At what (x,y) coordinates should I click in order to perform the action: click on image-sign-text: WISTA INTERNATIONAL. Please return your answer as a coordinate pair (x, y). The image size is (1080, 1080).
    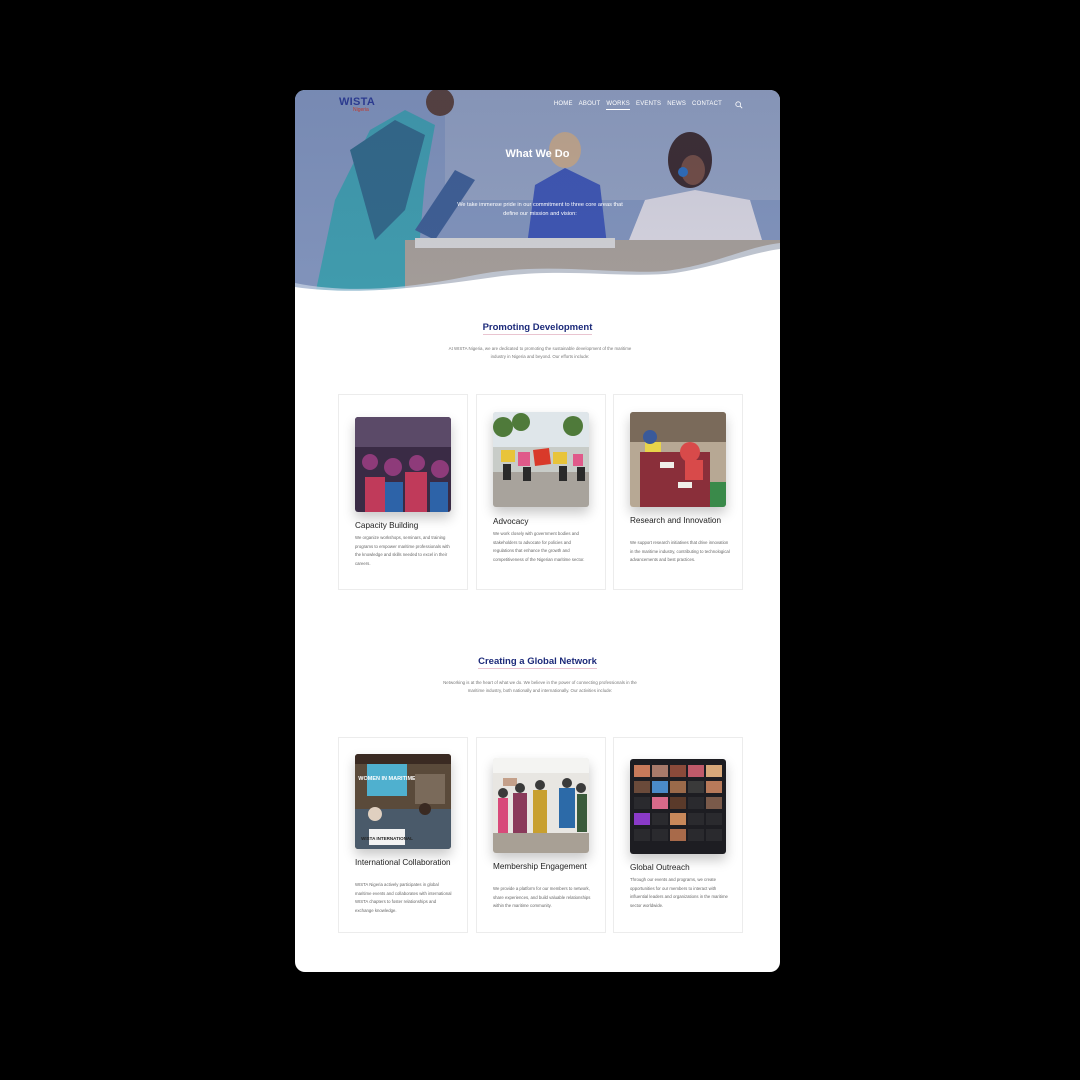
    Looking at the image, I should click on (387, 838).